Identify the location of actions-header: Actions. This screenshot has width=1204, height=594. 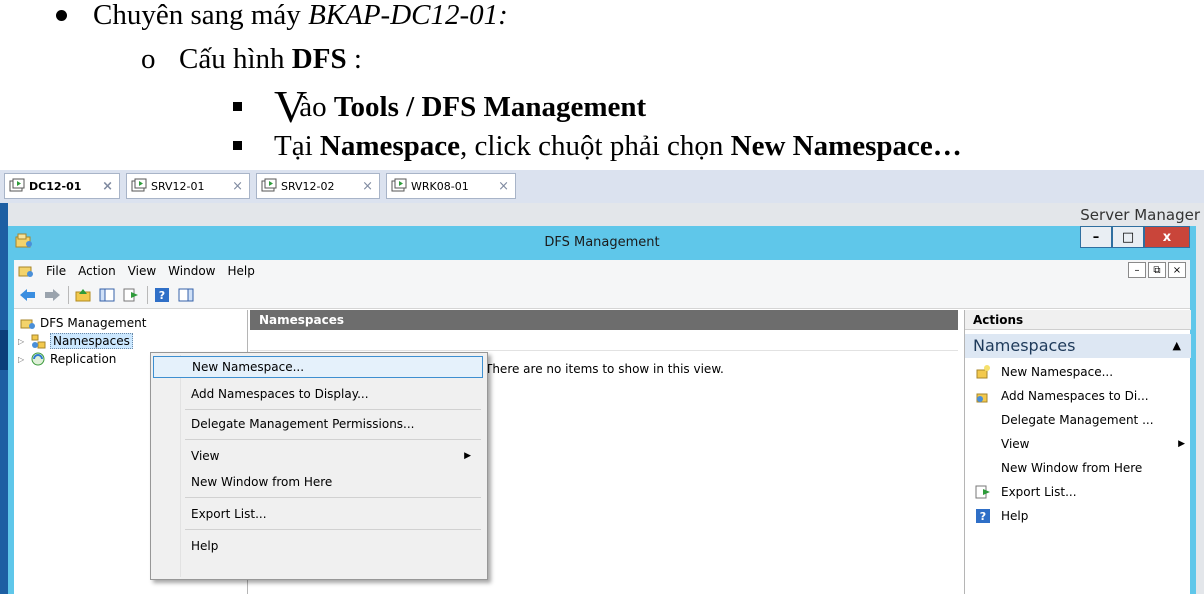
(1078, 320).